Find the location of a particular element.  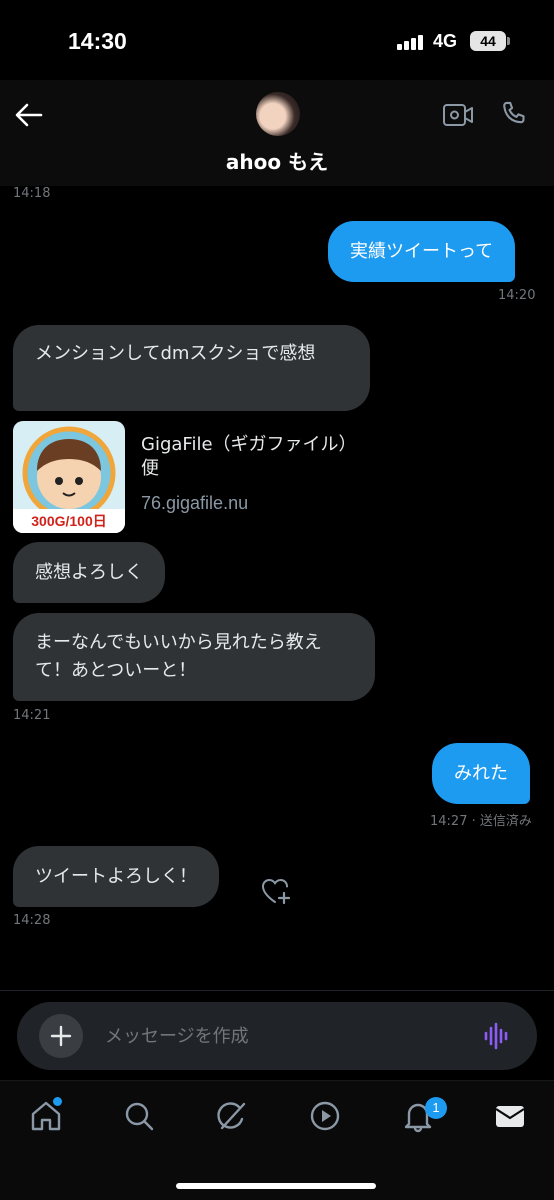

message-bubble-incoming: まーなんでもいいから見れたら教えて！あとついーと！ is located at coordinates (194, 657).